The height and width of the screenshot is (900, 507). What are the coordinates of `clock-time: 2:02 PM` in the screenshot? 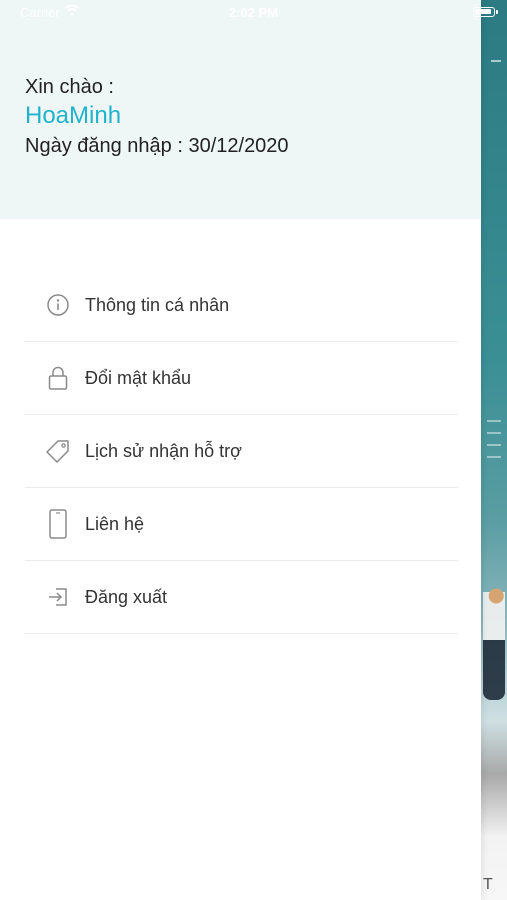 It's located at (253, 12).